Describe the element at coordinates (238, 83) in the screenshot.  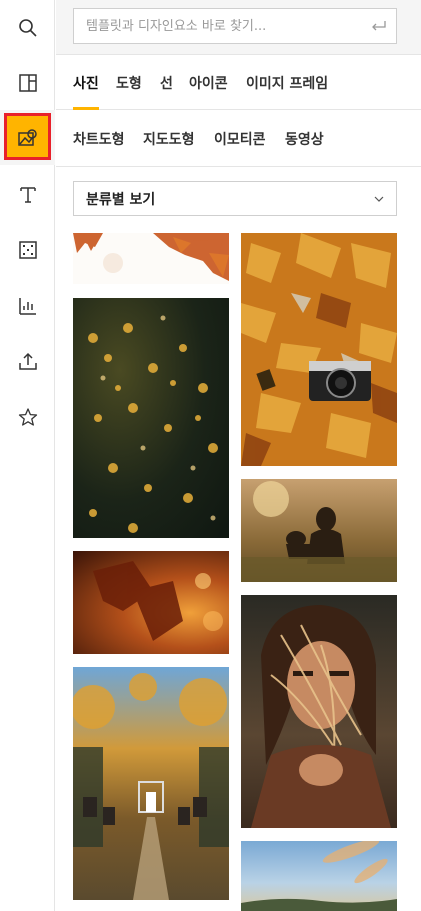
I see `category-tabs: 사진 도형 선 아이콘 이미지 프레임` at that location.